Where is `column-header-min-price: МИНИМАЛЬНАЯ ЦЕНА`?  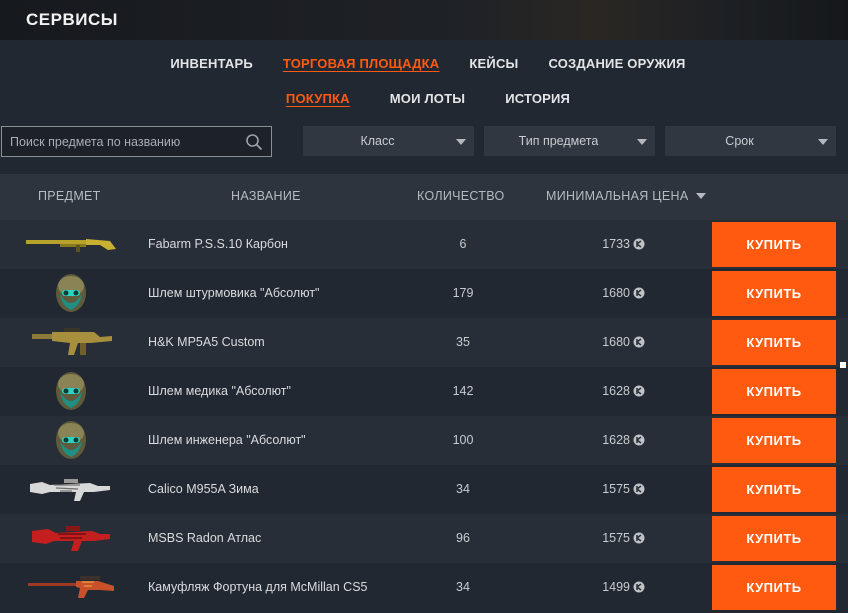
column-header-min-price: МИНИМАЛЬНАЯ ЦЕНА is located at coordinates (617, 196).